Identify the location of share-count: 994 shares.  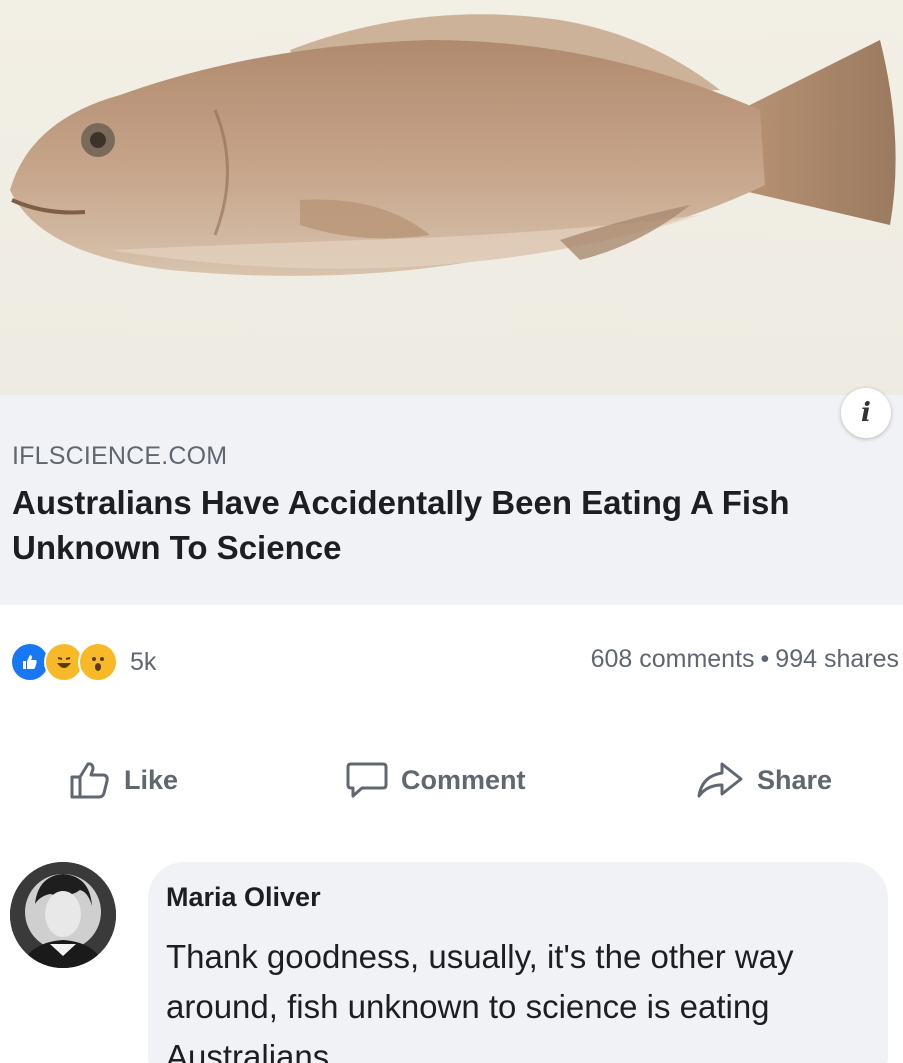
(837, 659).